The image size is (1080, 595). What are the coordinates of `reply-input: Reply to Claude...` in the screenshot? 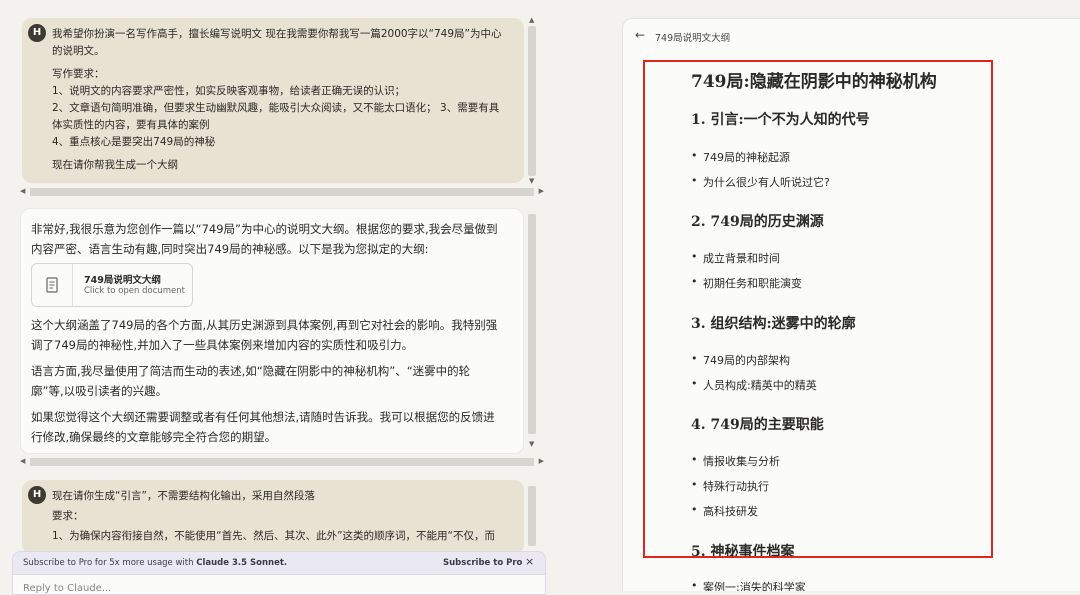 It's located at (279, 585).